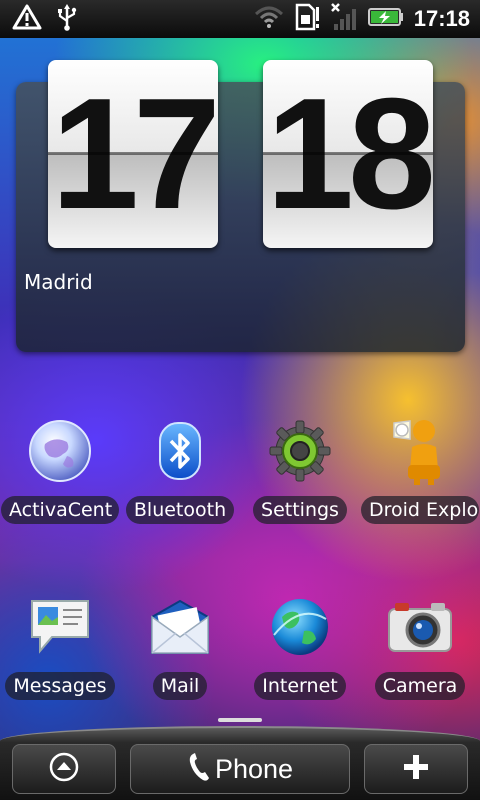 The height and width of the screenshot is (800, 480). Describe the element at coordinates (180, 627) in the screenshot. I see `mail-icon` at that location.